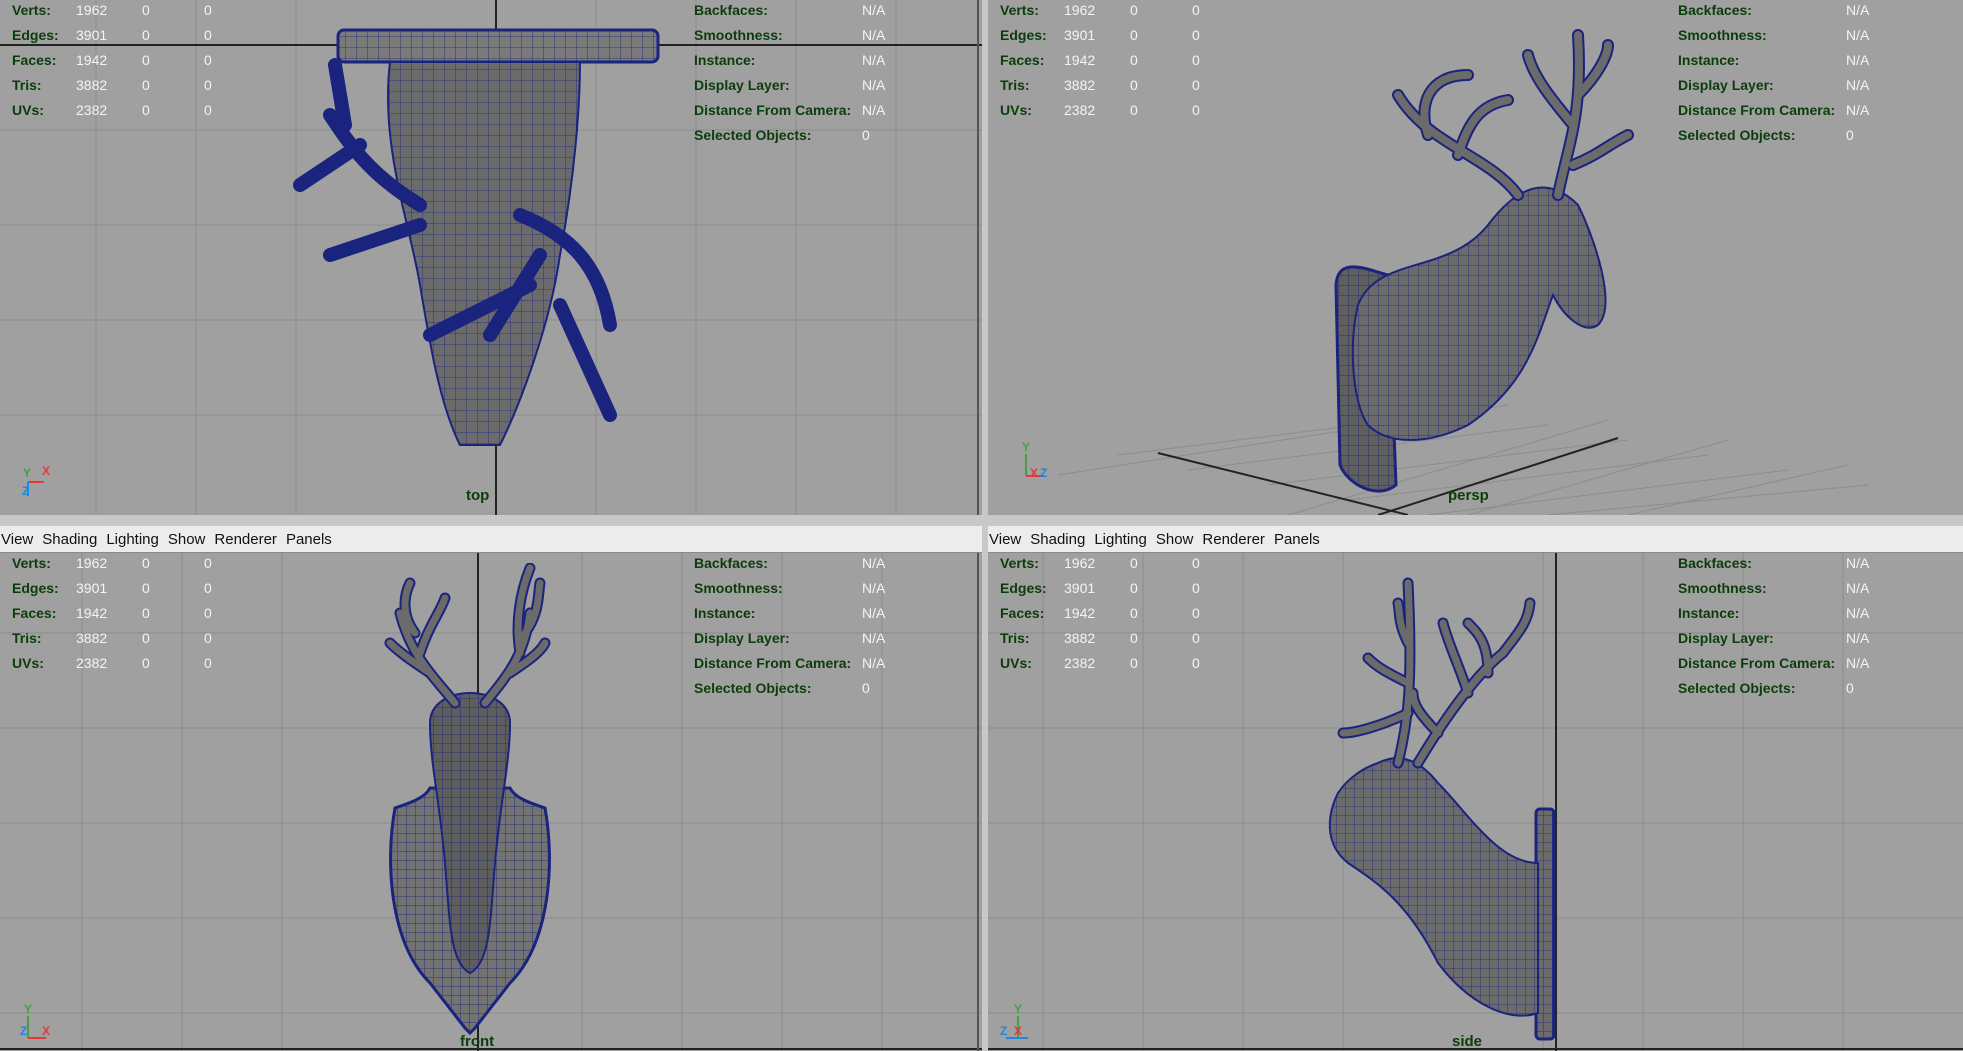  Describe the element at coordinates (34, 60) in the screenshot. I see `hud-stat-label: Faces:` at that location.